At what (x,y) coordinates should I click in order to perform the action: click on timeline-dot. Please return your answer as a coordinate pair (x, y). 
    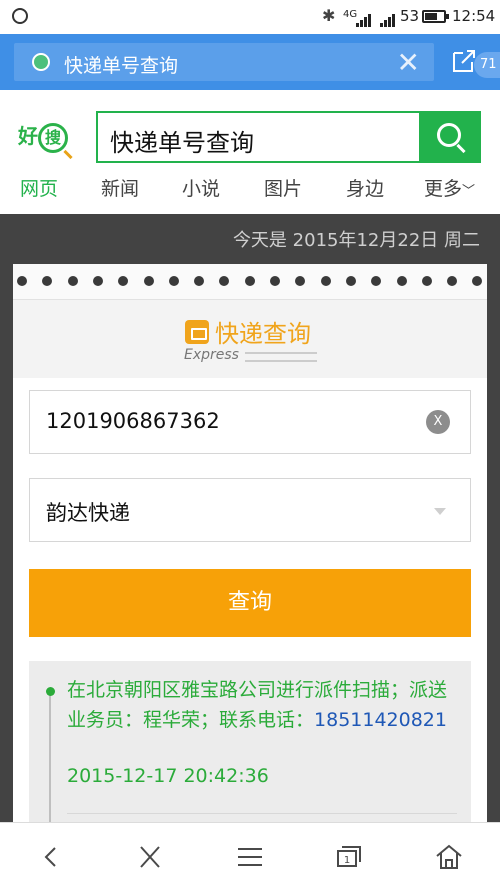
    Looking at the image, I should click on (50, 691).